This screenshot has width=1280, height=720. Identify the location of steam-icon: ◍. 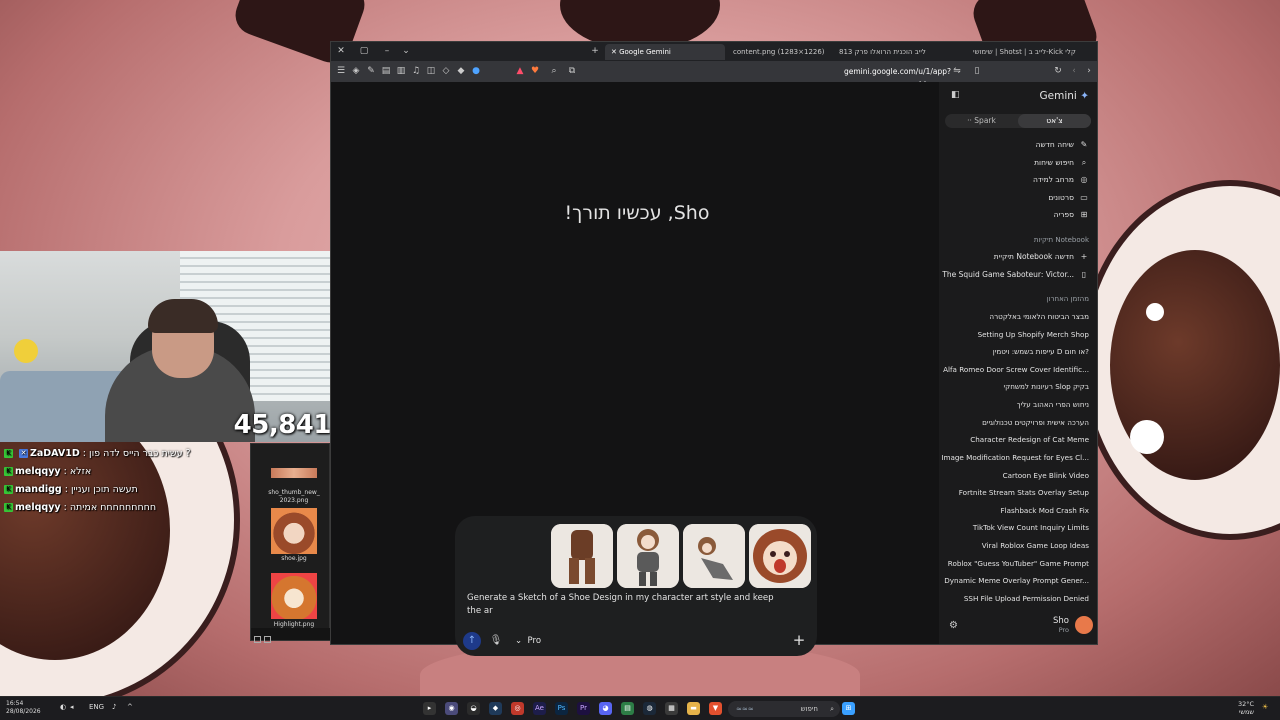
(649, 708).